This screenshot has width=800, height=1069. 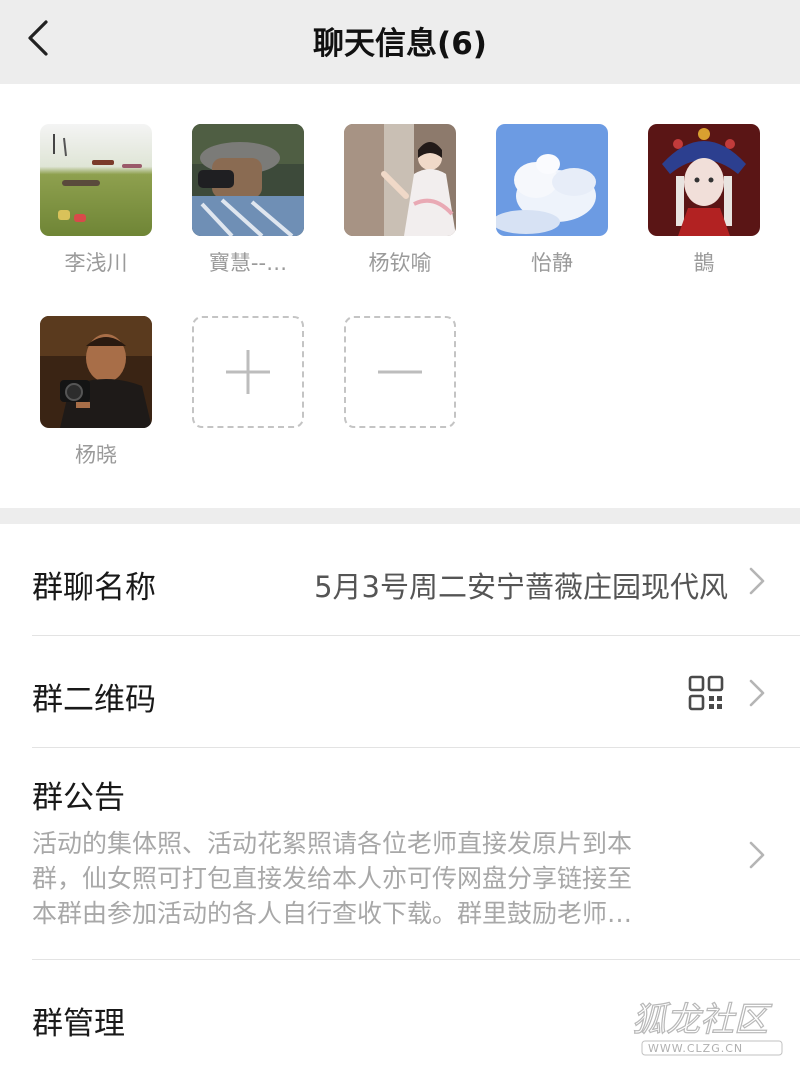 I want to click on member-item: 杨钦喻, so click(x=400, y=200).